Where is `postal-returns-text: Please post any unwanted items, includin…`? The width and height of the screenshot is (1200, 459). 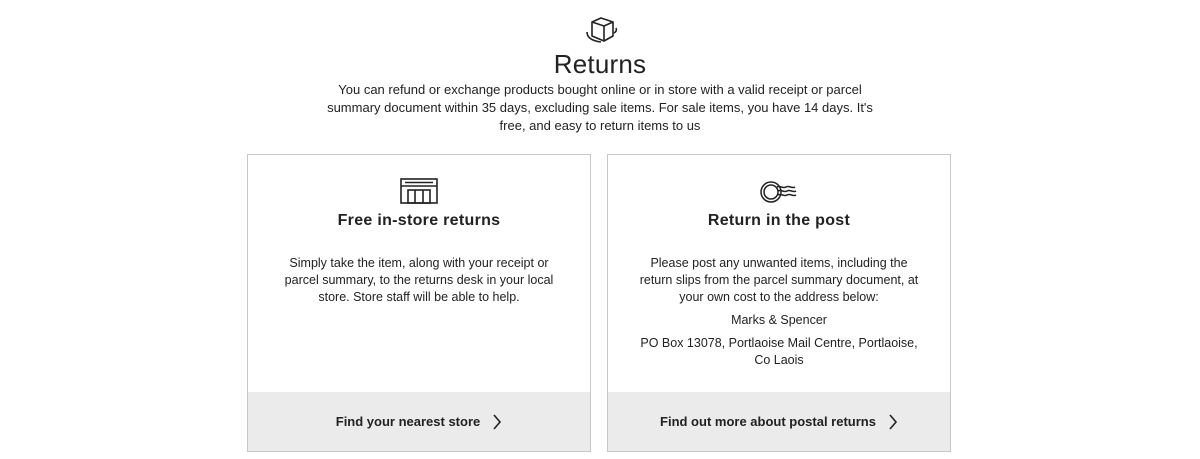 postal-returns-text: Please post any unwanted items, includin… is located at coordinates (779, 280).